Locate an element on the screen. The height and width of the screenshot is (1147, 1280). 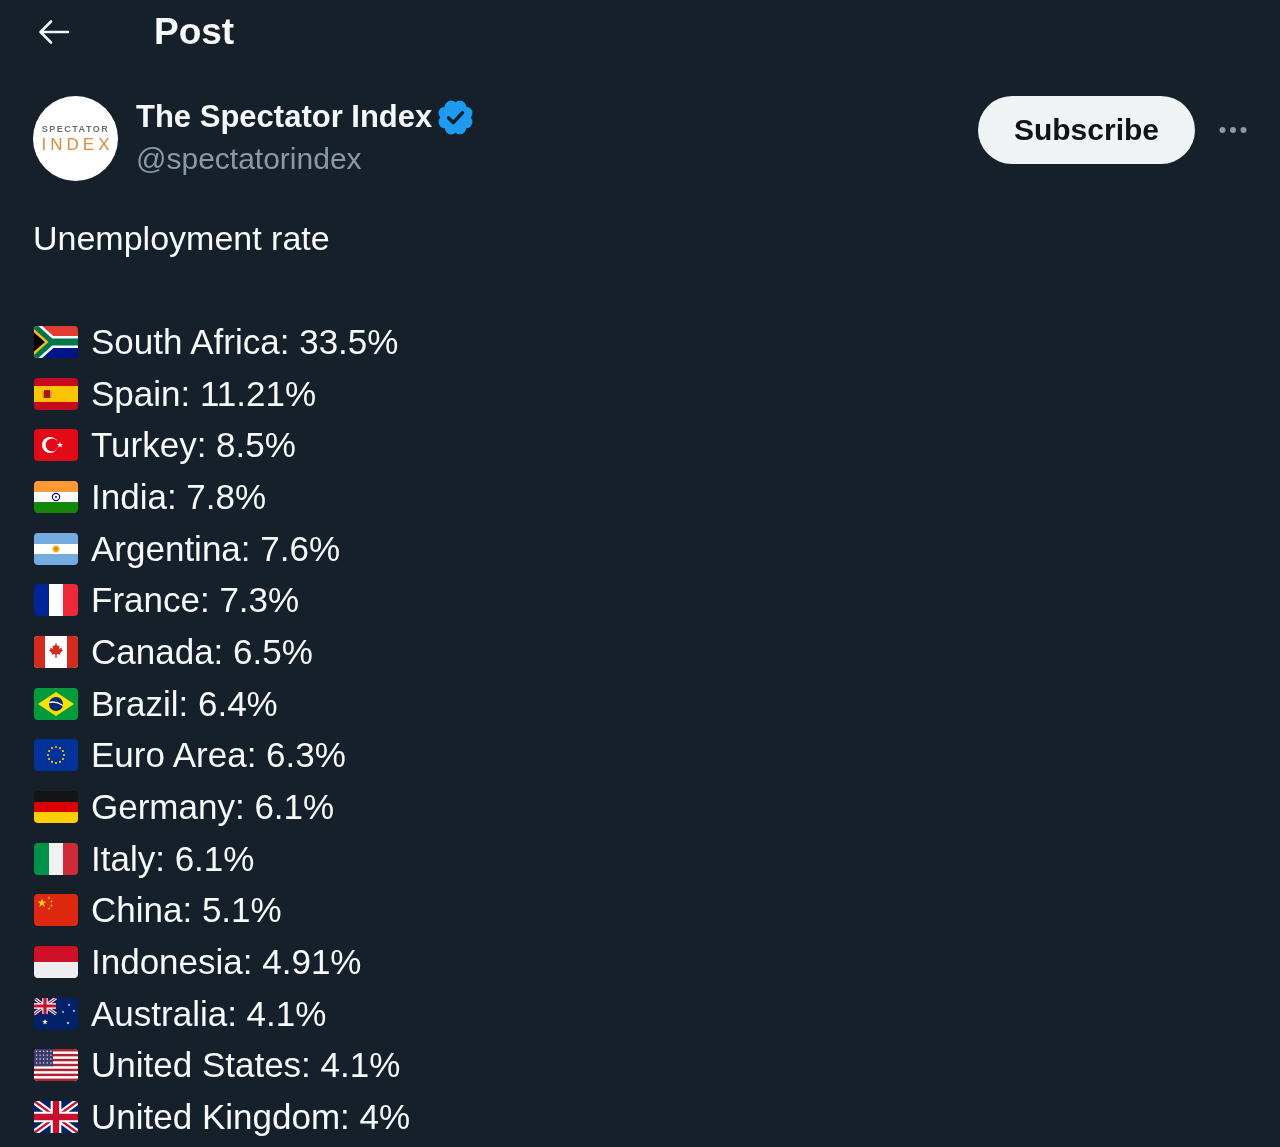
rate-line: Australia: 4.1% is located at coordinates (209, 1013).